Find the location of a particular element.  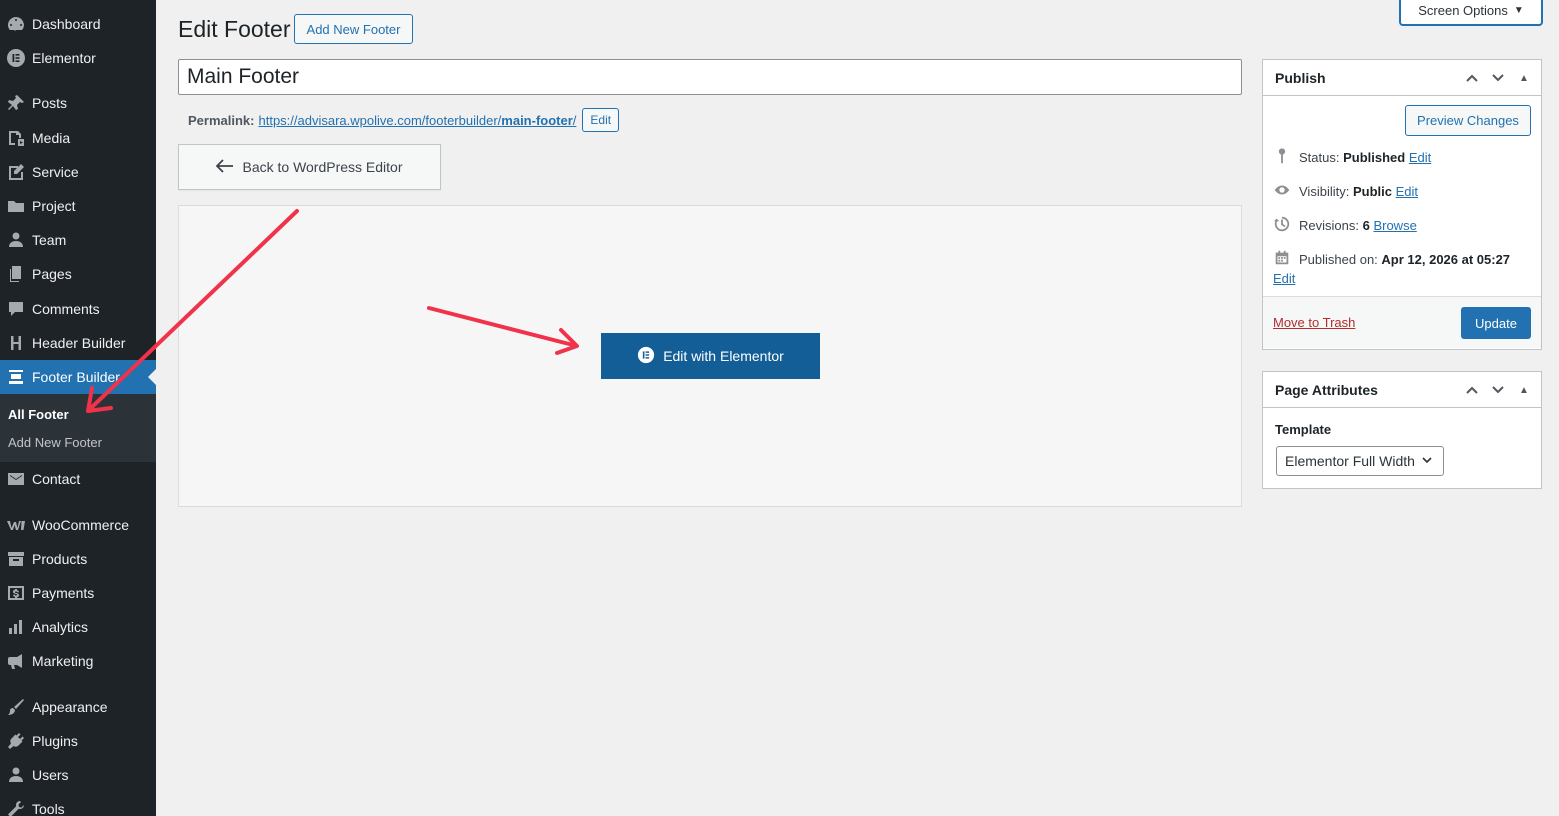

wrench-icon is located at coordinates (16, 807).